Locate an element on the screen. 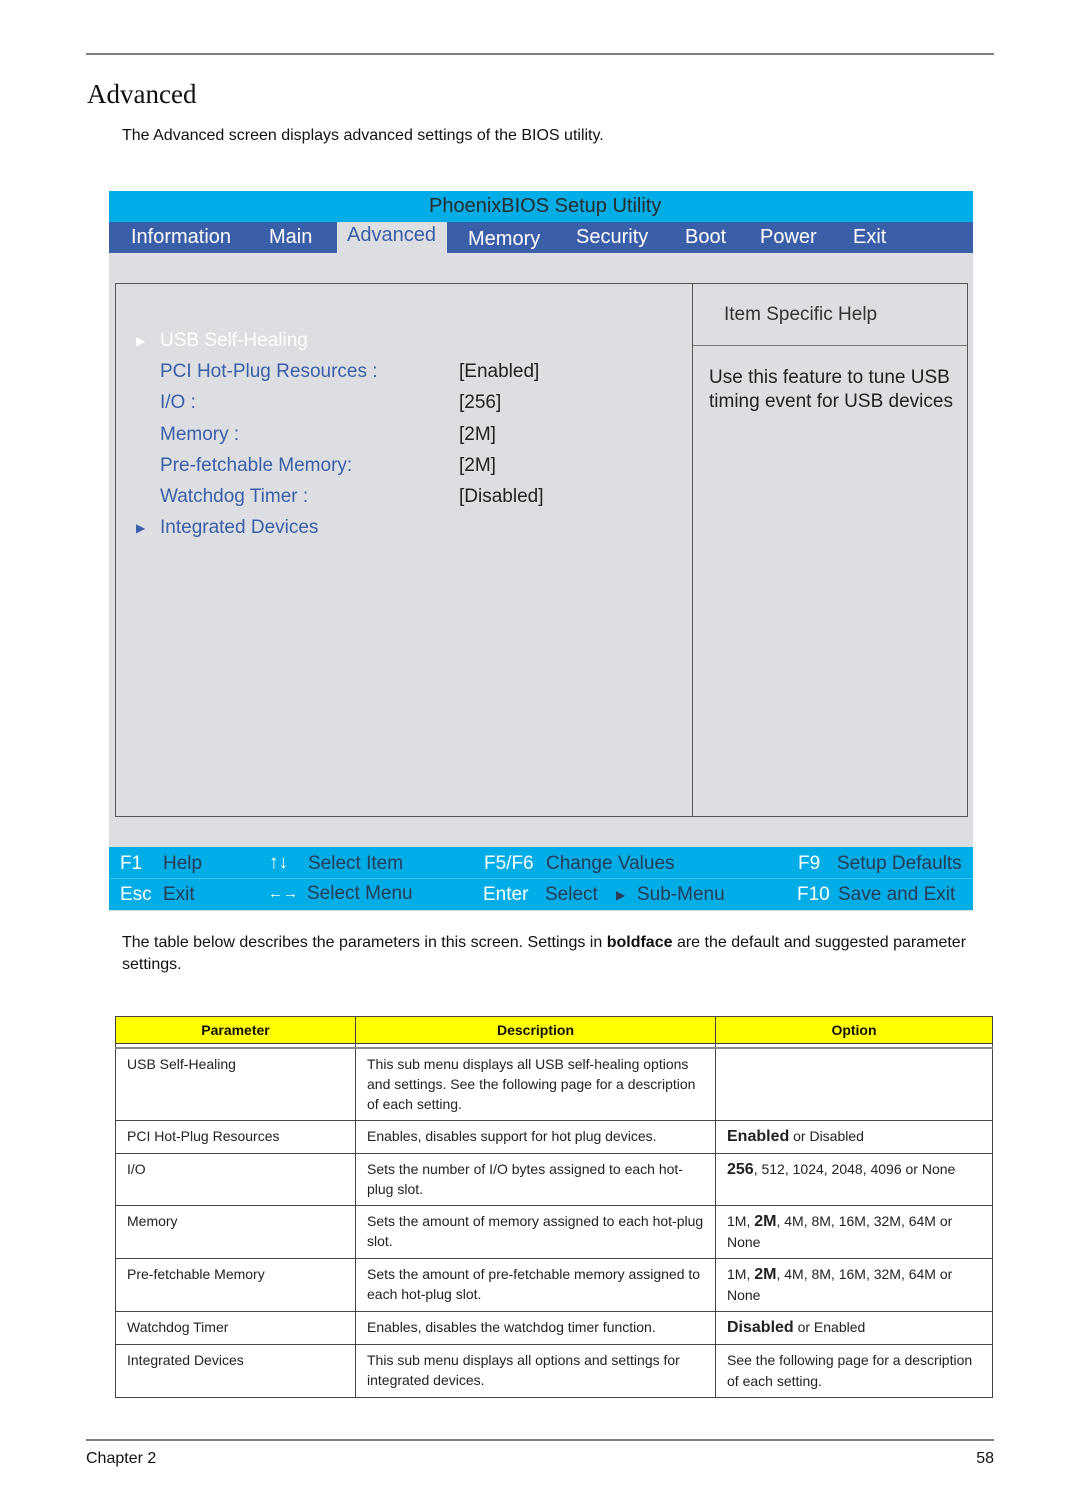 The height and width of the screenshot is (1512, 1080). key-f10: F10 is located at coordinates (813, 894).